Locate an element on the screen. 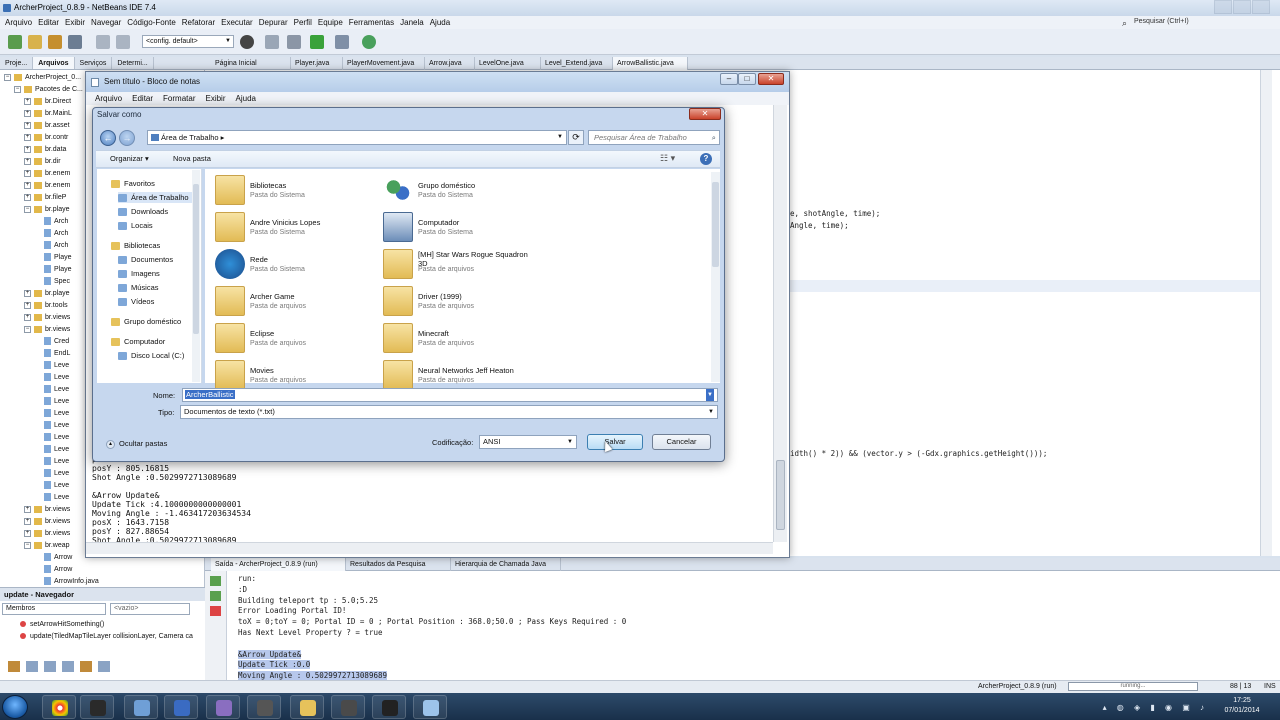  taskbar-media is located at coordinates (389, 707).